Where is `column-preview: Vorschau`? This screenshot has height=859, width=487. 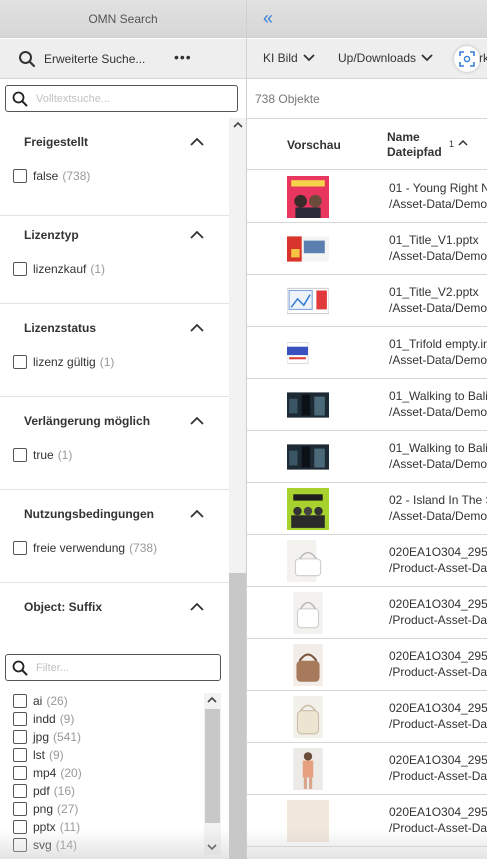 column-preview: Vorschau is located at coordinates (314, 145).